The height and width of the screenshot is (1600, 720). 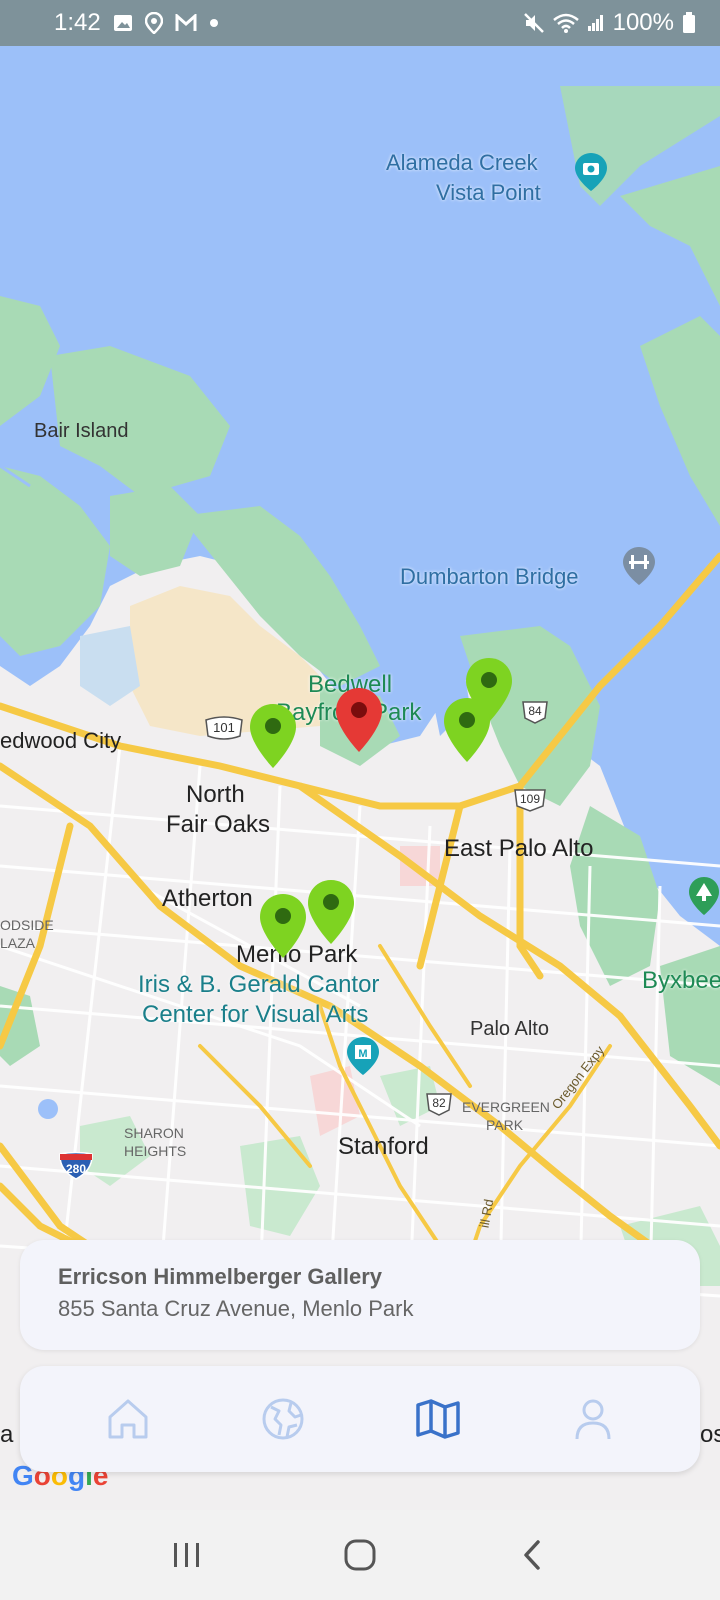 I want to click on status-bar: 1:42 100%, so click(x=360, y=23).